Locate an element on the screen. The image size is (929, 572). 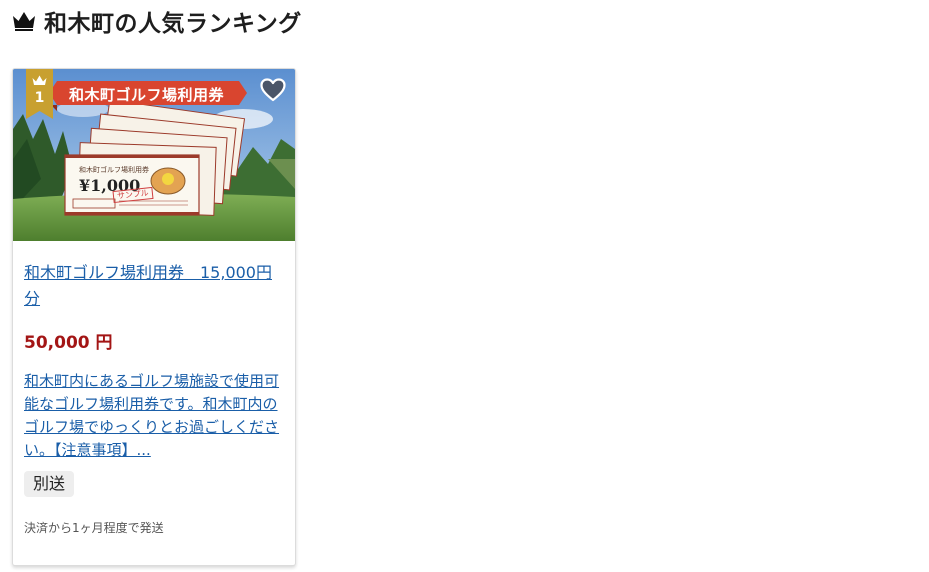
page-title: 和木町の人気ランキング is located at coordinates (173, 24).